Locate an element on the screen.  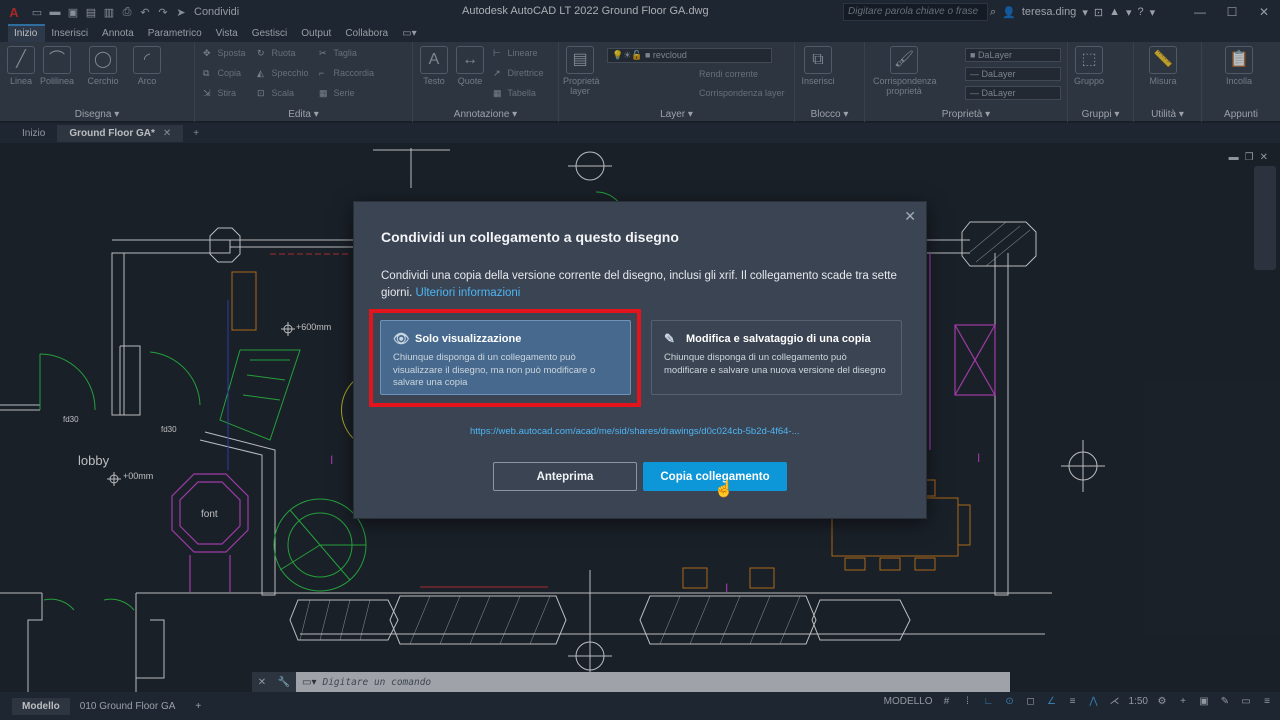
edit-save-title: ✎ Modifica e salvataggio di una copia is located at coordinates (776, 339).